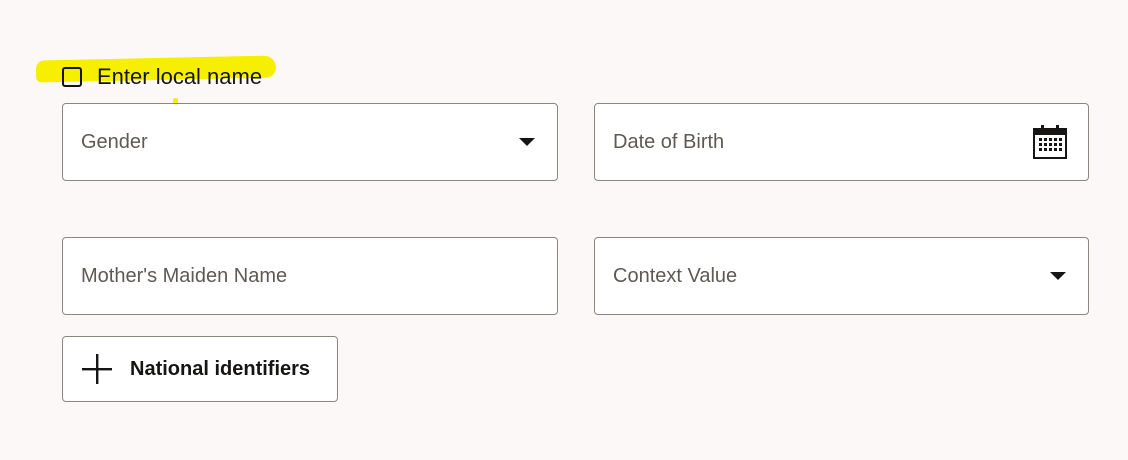  I want to click on enter-local-name-label: Enter local name, so click(180, 76).